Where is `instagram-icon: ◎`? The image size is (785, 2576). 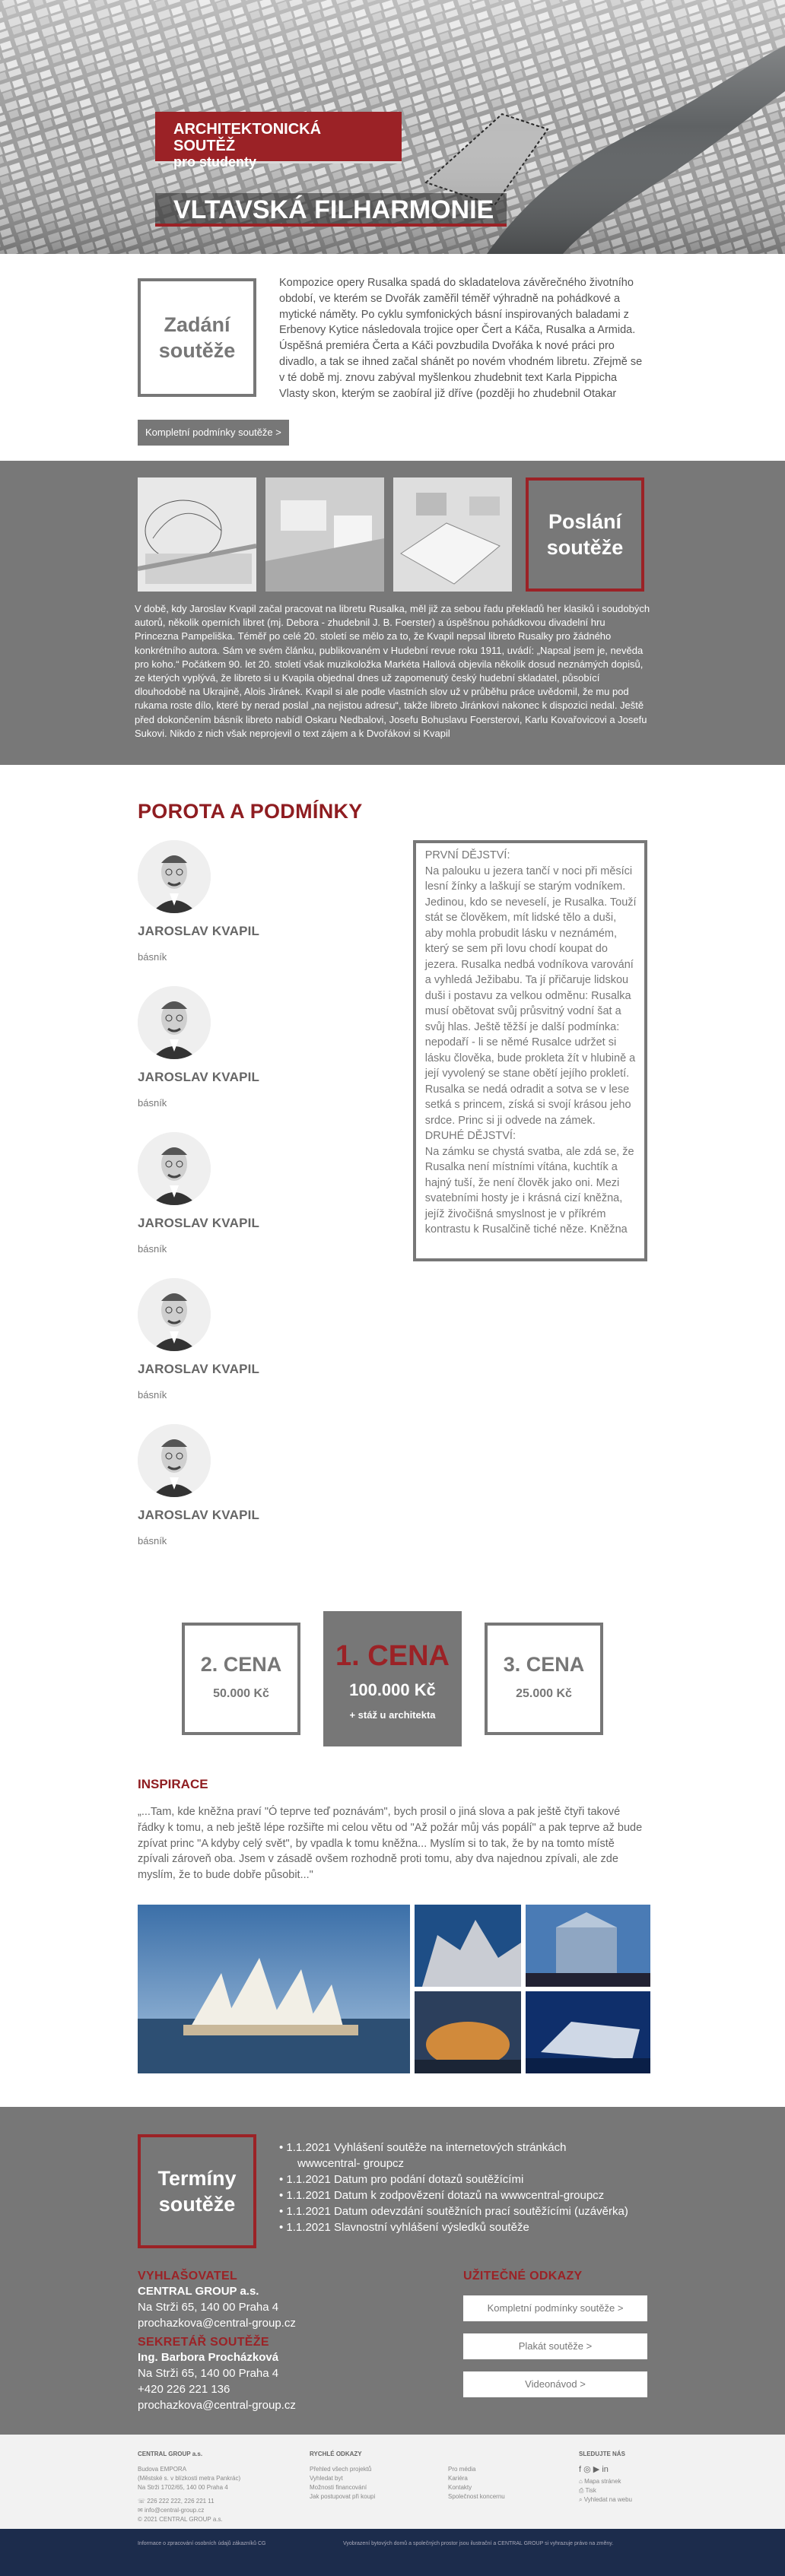
instagram-icon: ◎ is located at coordinates (587, 2469).